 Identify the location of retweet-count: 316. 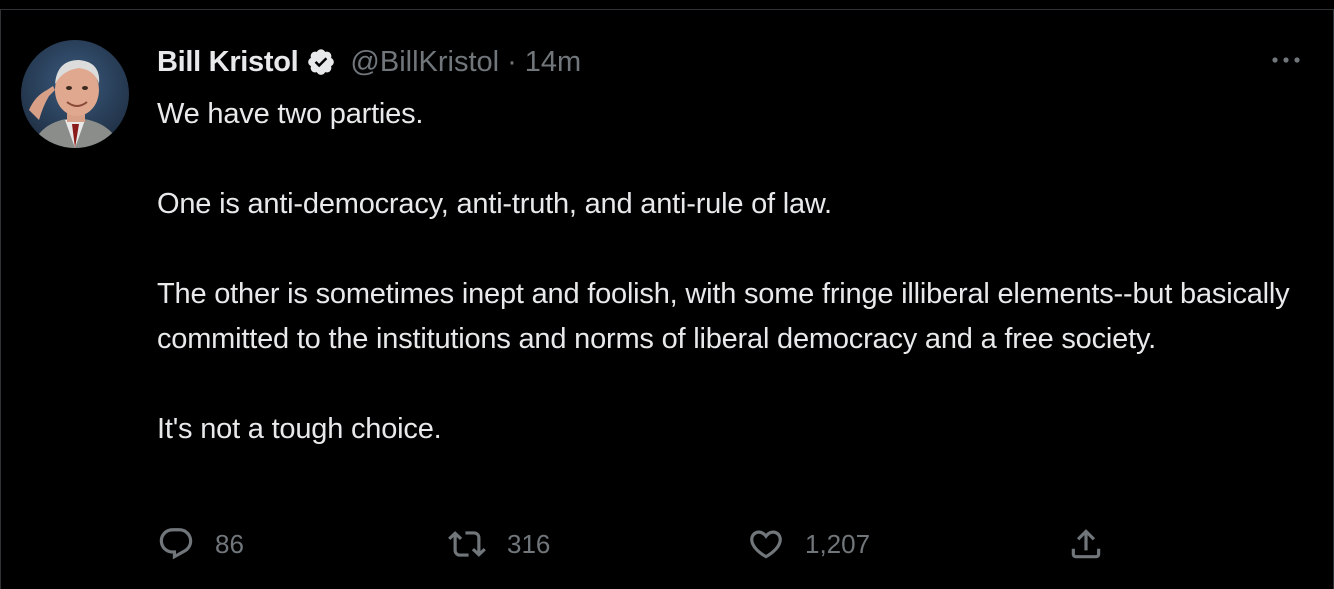
(529, 543).